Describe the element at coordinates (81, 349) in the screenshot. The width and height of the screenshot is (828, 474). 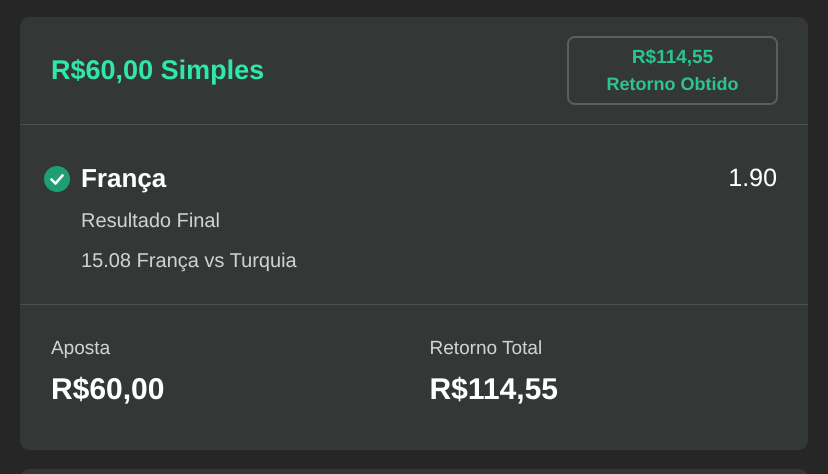
I see `summary-label: Aposta` at that location.